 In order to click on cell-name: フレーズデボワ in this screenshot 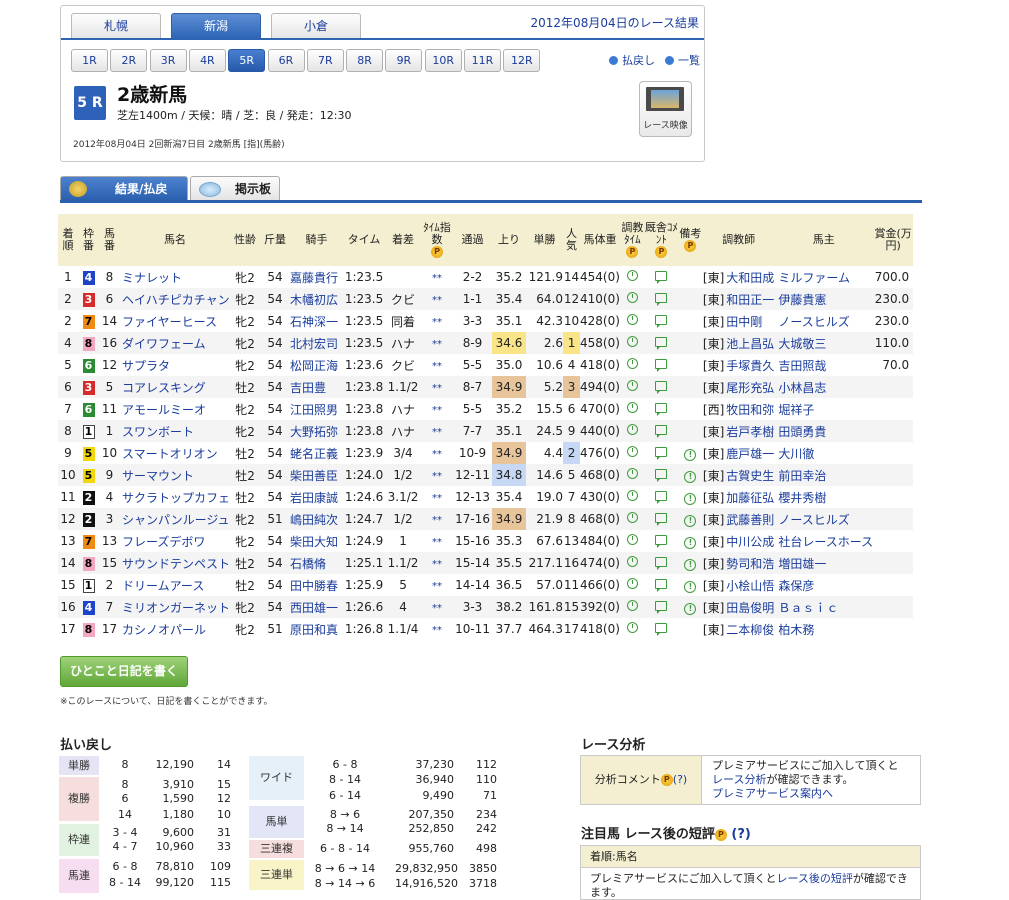, I will do `click(175, 541)`.